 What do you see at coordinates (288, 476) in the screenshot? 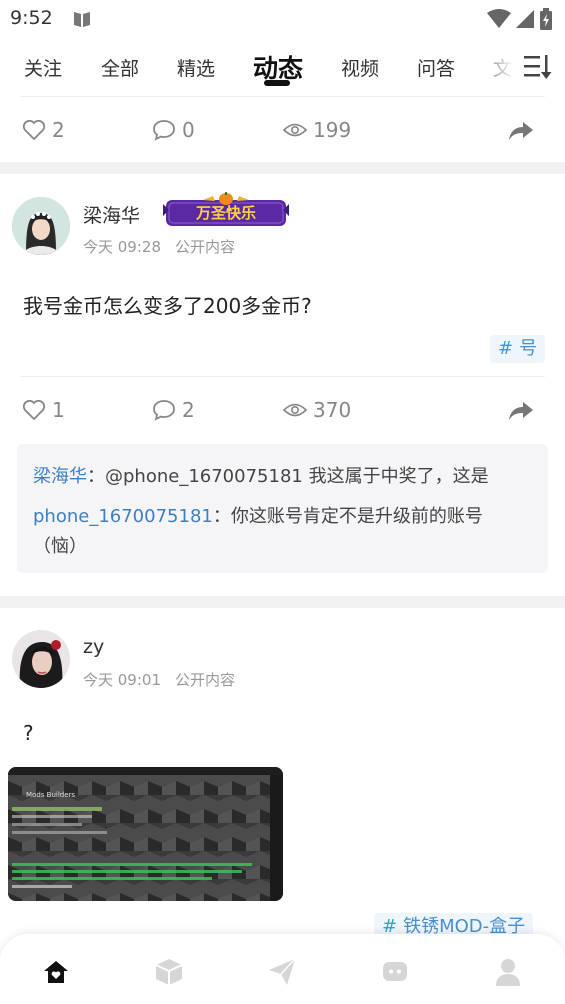
I see `comment-text: ：@phone_1670075181 我这属于中奖了，这是` at bounding box center [288, 476].